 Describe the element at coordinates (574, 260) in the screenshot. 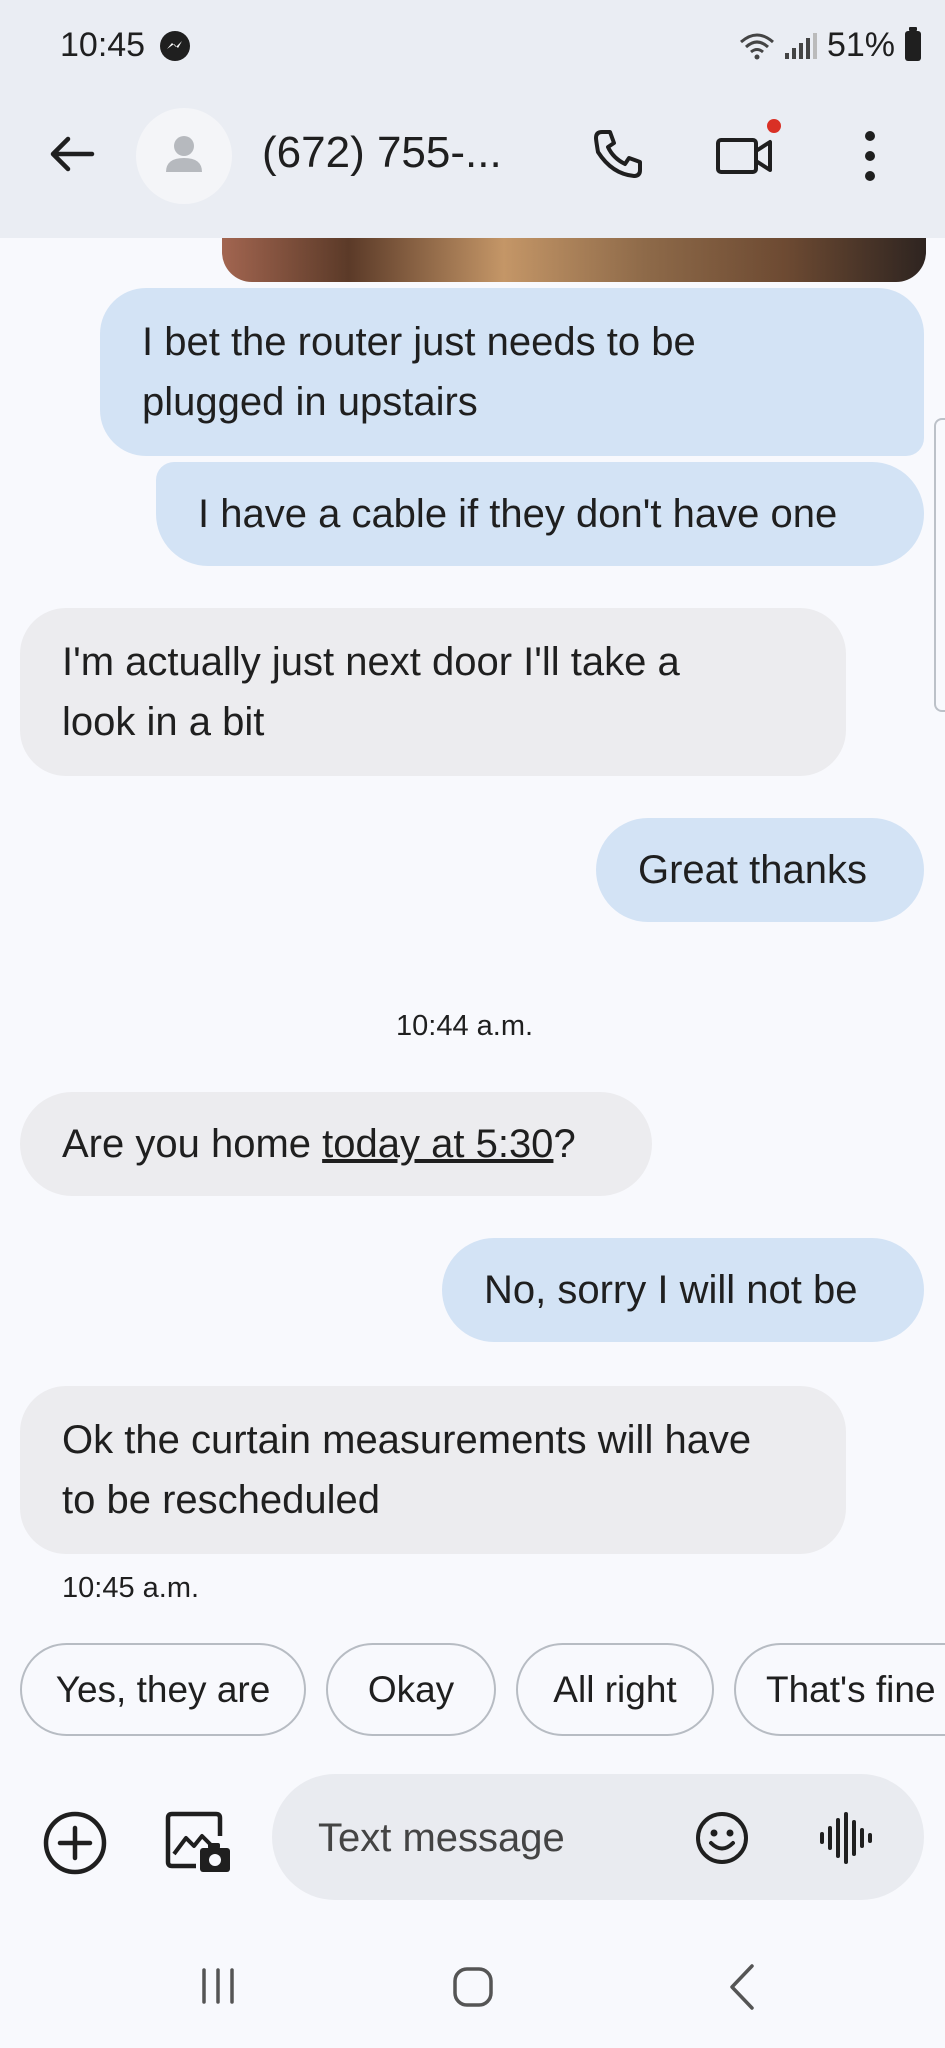

I see `image-attachment` at that location.